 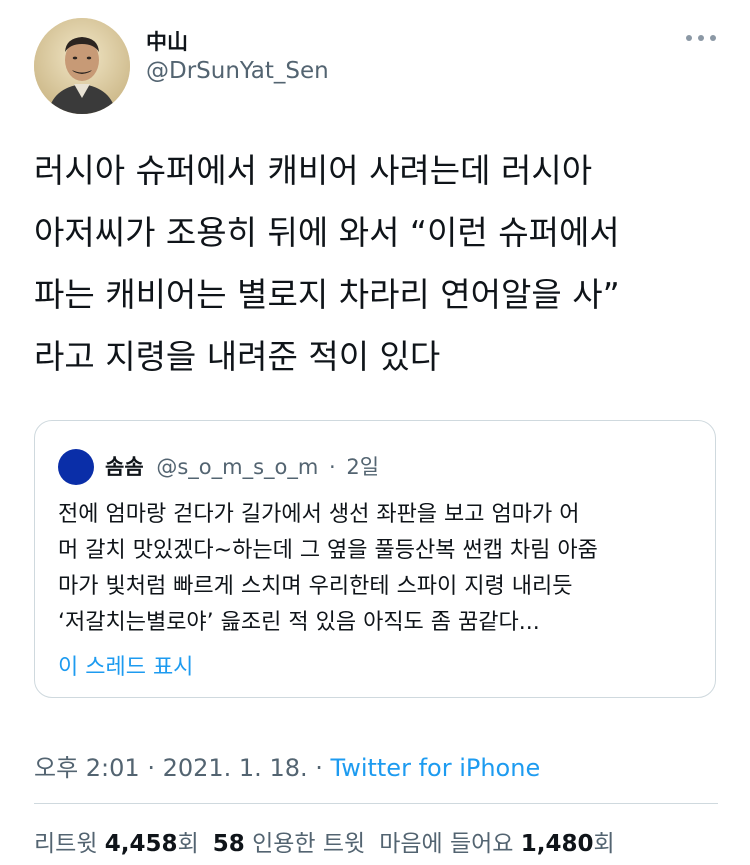 I want to click on retweets-stat: 리트윗 4,458회, so click(x=116, y=844).